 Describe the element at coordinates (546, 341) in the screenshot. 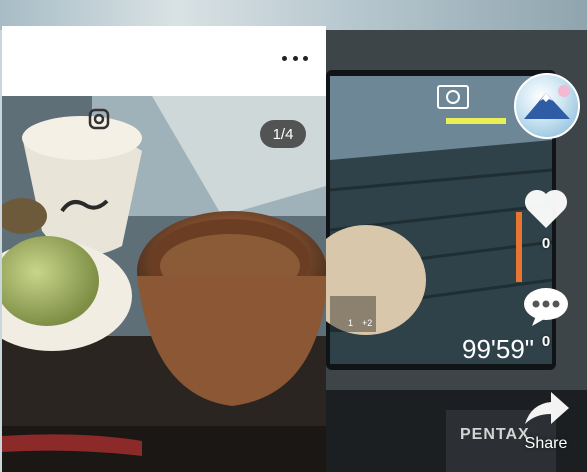

I see `comment-count: 0` at that location.